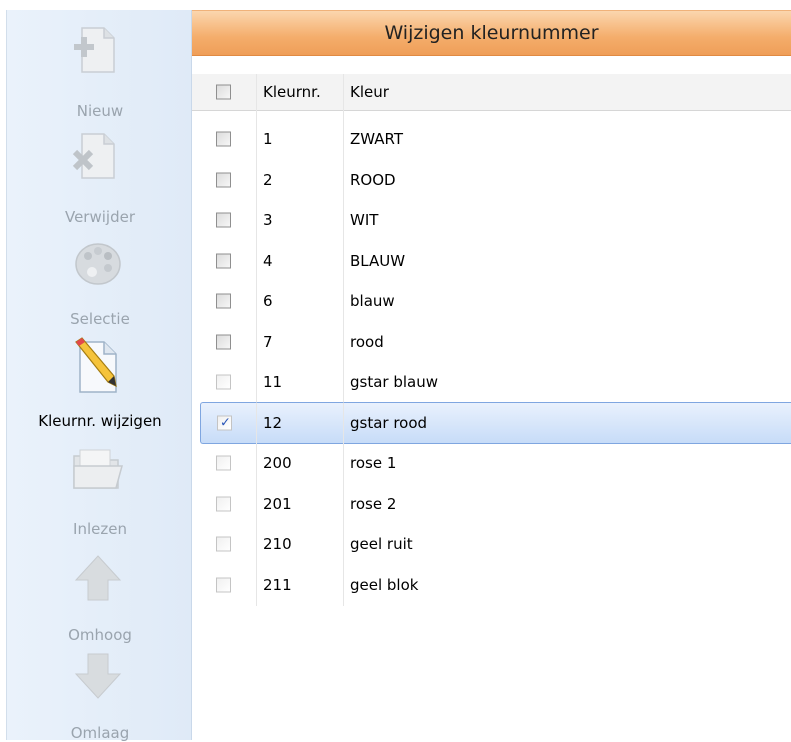  Describe the element at coordinates (384, 584) in the screenshot. I see `color-name: geel blok` at that location.